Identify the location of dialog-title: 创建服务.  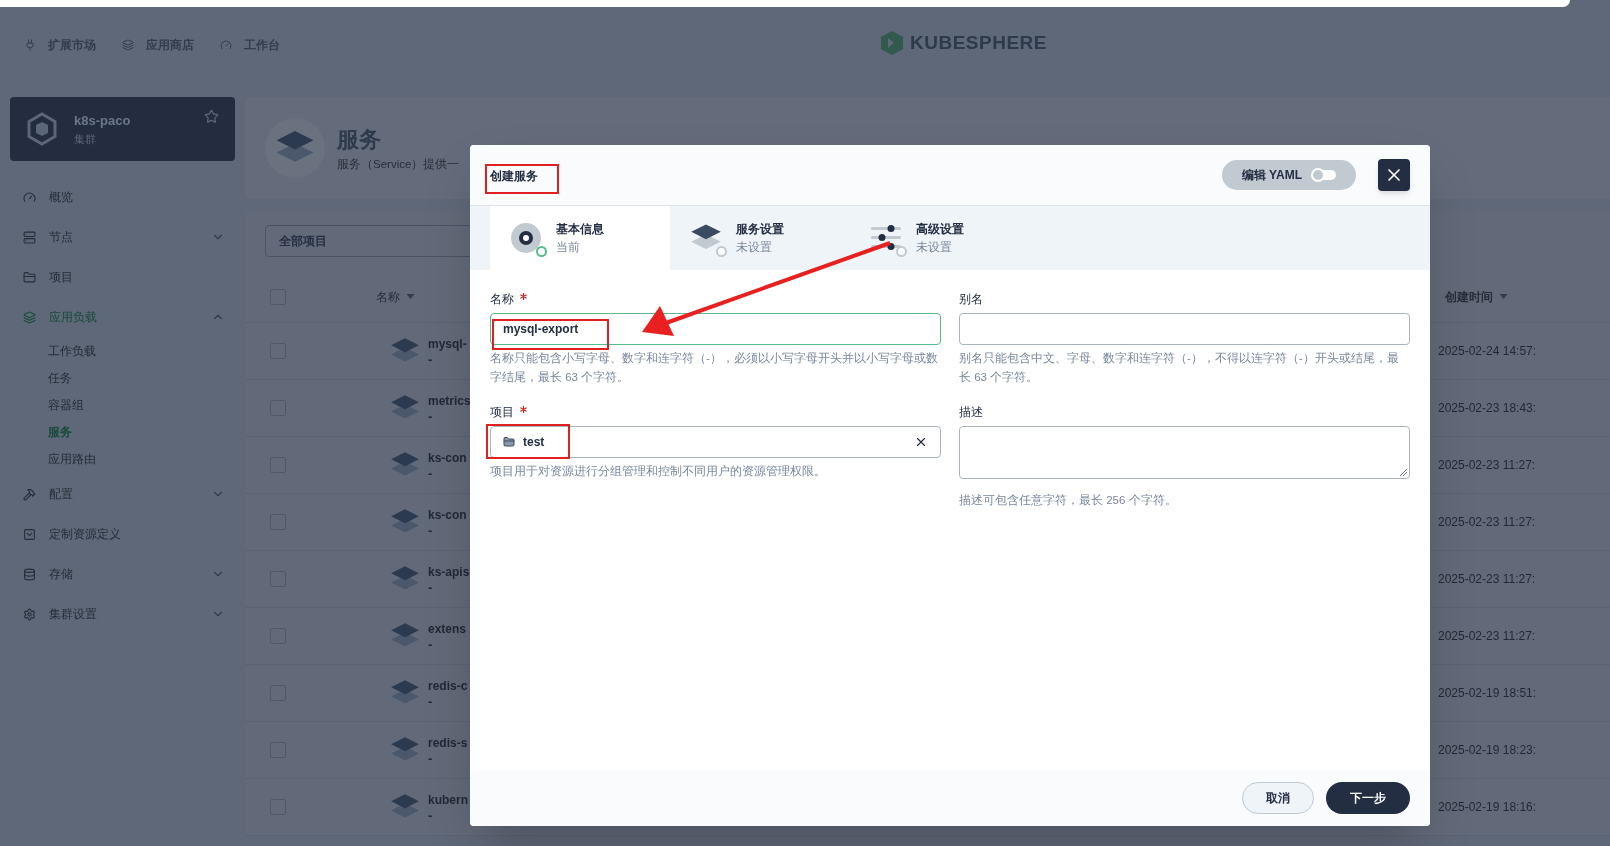
(514, 176).